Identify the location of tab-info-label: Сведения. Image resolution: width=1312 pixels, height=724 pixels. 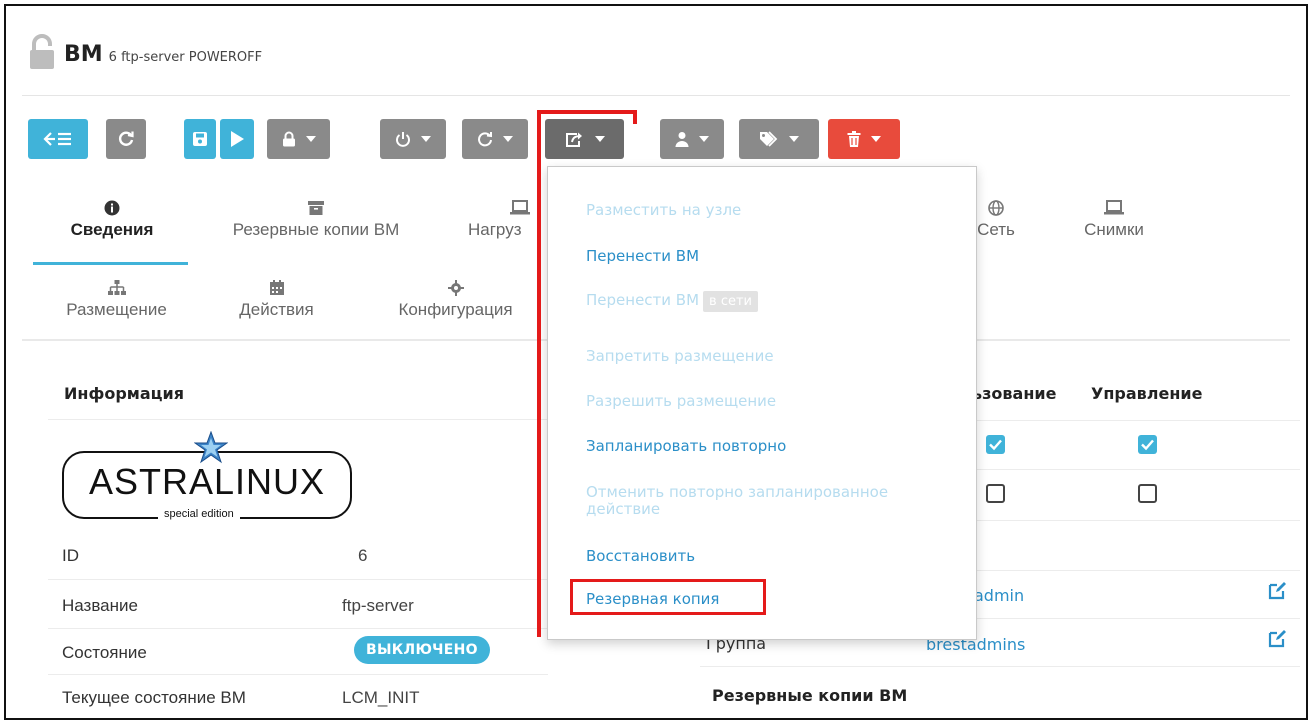
(112, 229).